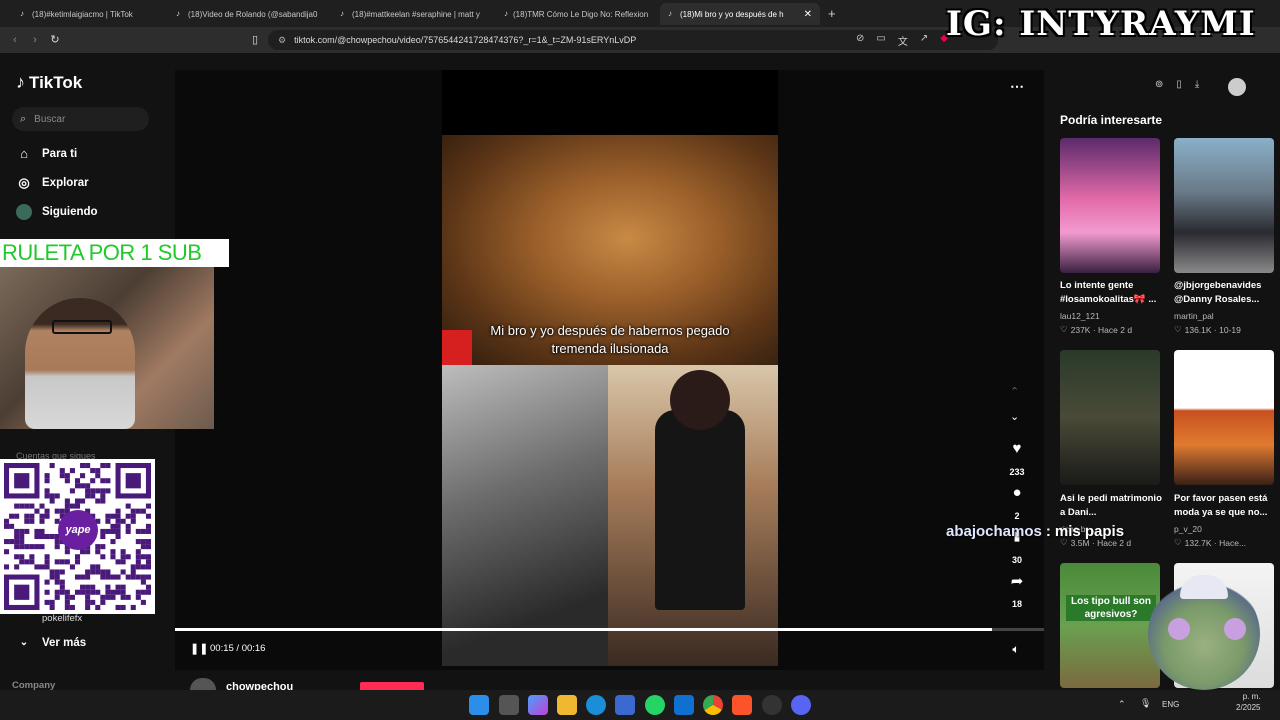 The height and width of the screenshot is (720, 1280). I want to click on close-tab-icon: ✕, so click(808, 14).